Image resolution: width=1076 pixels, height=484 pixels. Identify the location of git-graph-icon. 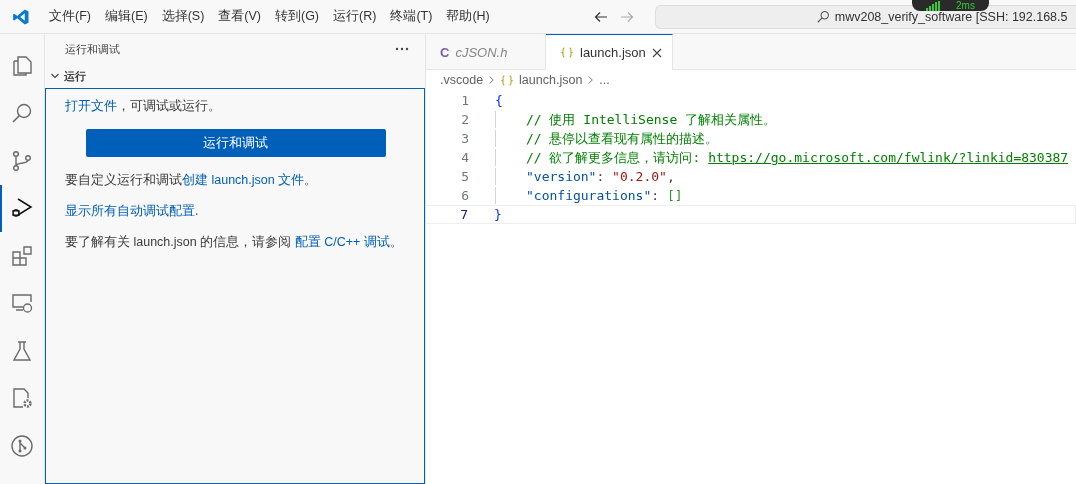
(22, 445).